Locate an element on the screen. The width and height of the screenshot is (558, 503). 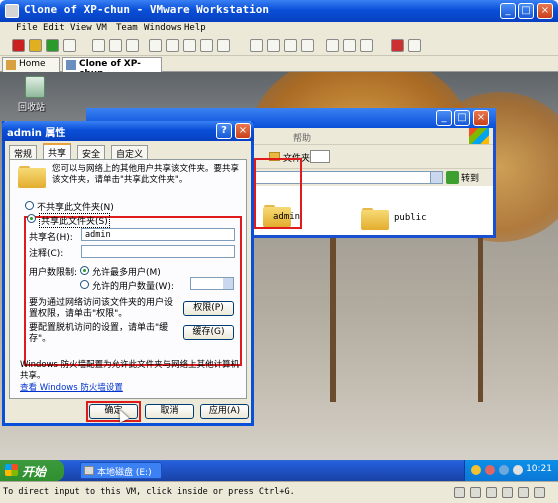
share-name-label: 共享名(H): is located at coordinates (51, 238).